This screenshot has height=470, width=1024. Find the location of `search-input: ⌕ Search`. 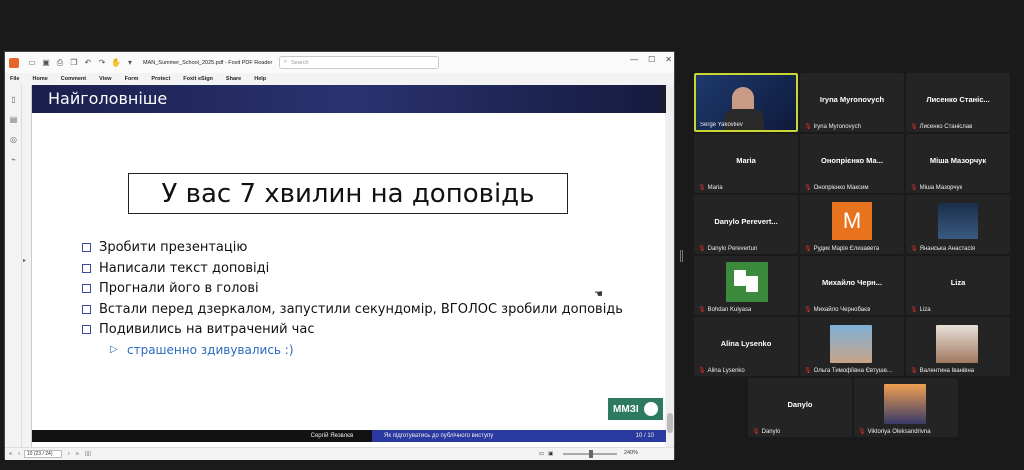

search-input: ⌕ Search is located at coordinates (359, 62).